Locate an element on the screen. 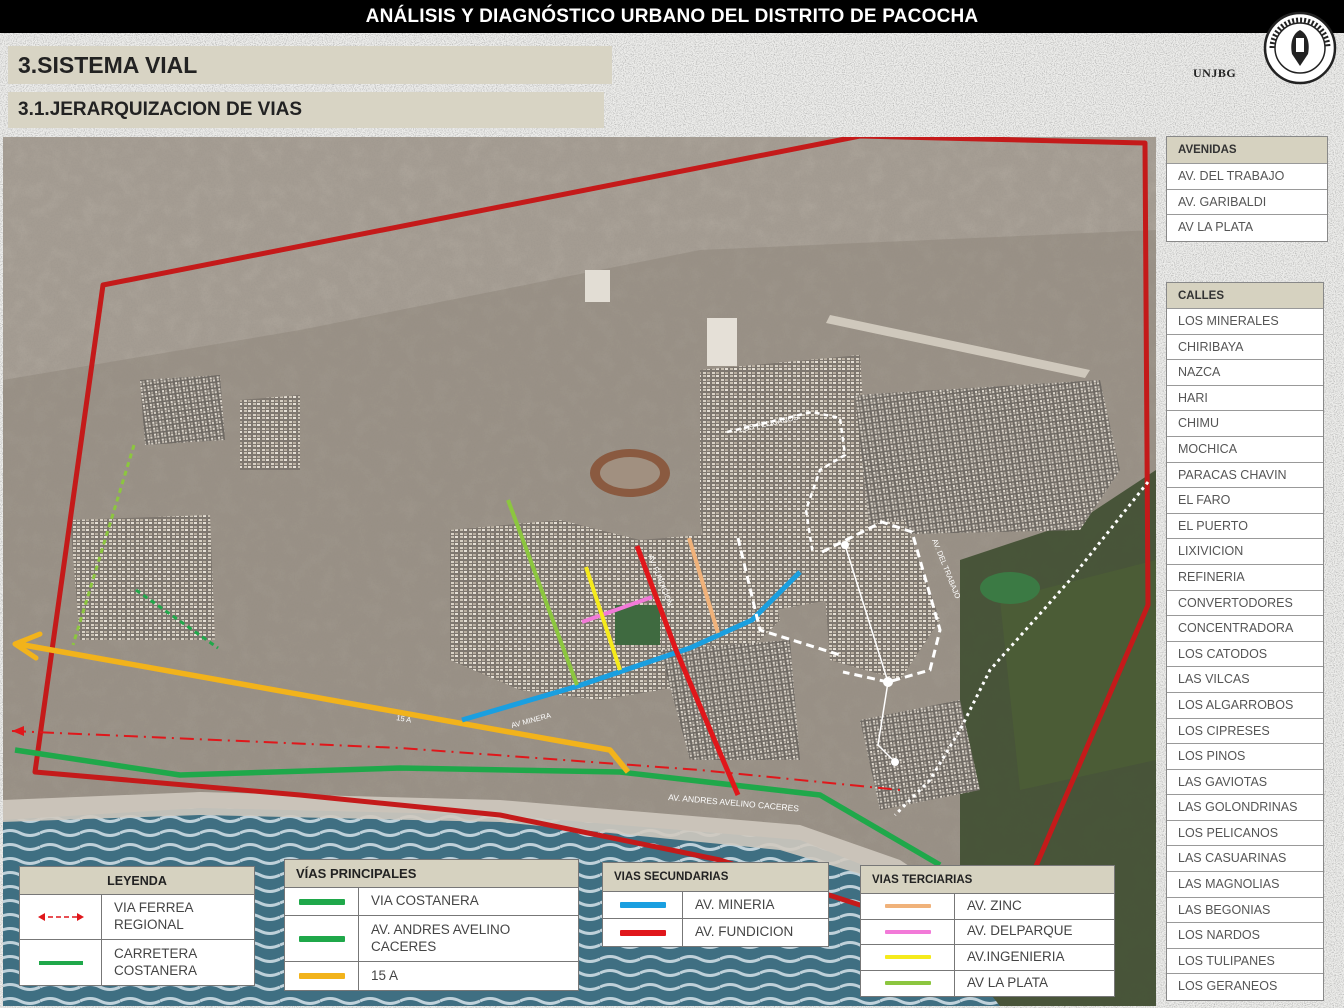  calle-item: LOS CATODOS is located at coordinates (1245, 655).